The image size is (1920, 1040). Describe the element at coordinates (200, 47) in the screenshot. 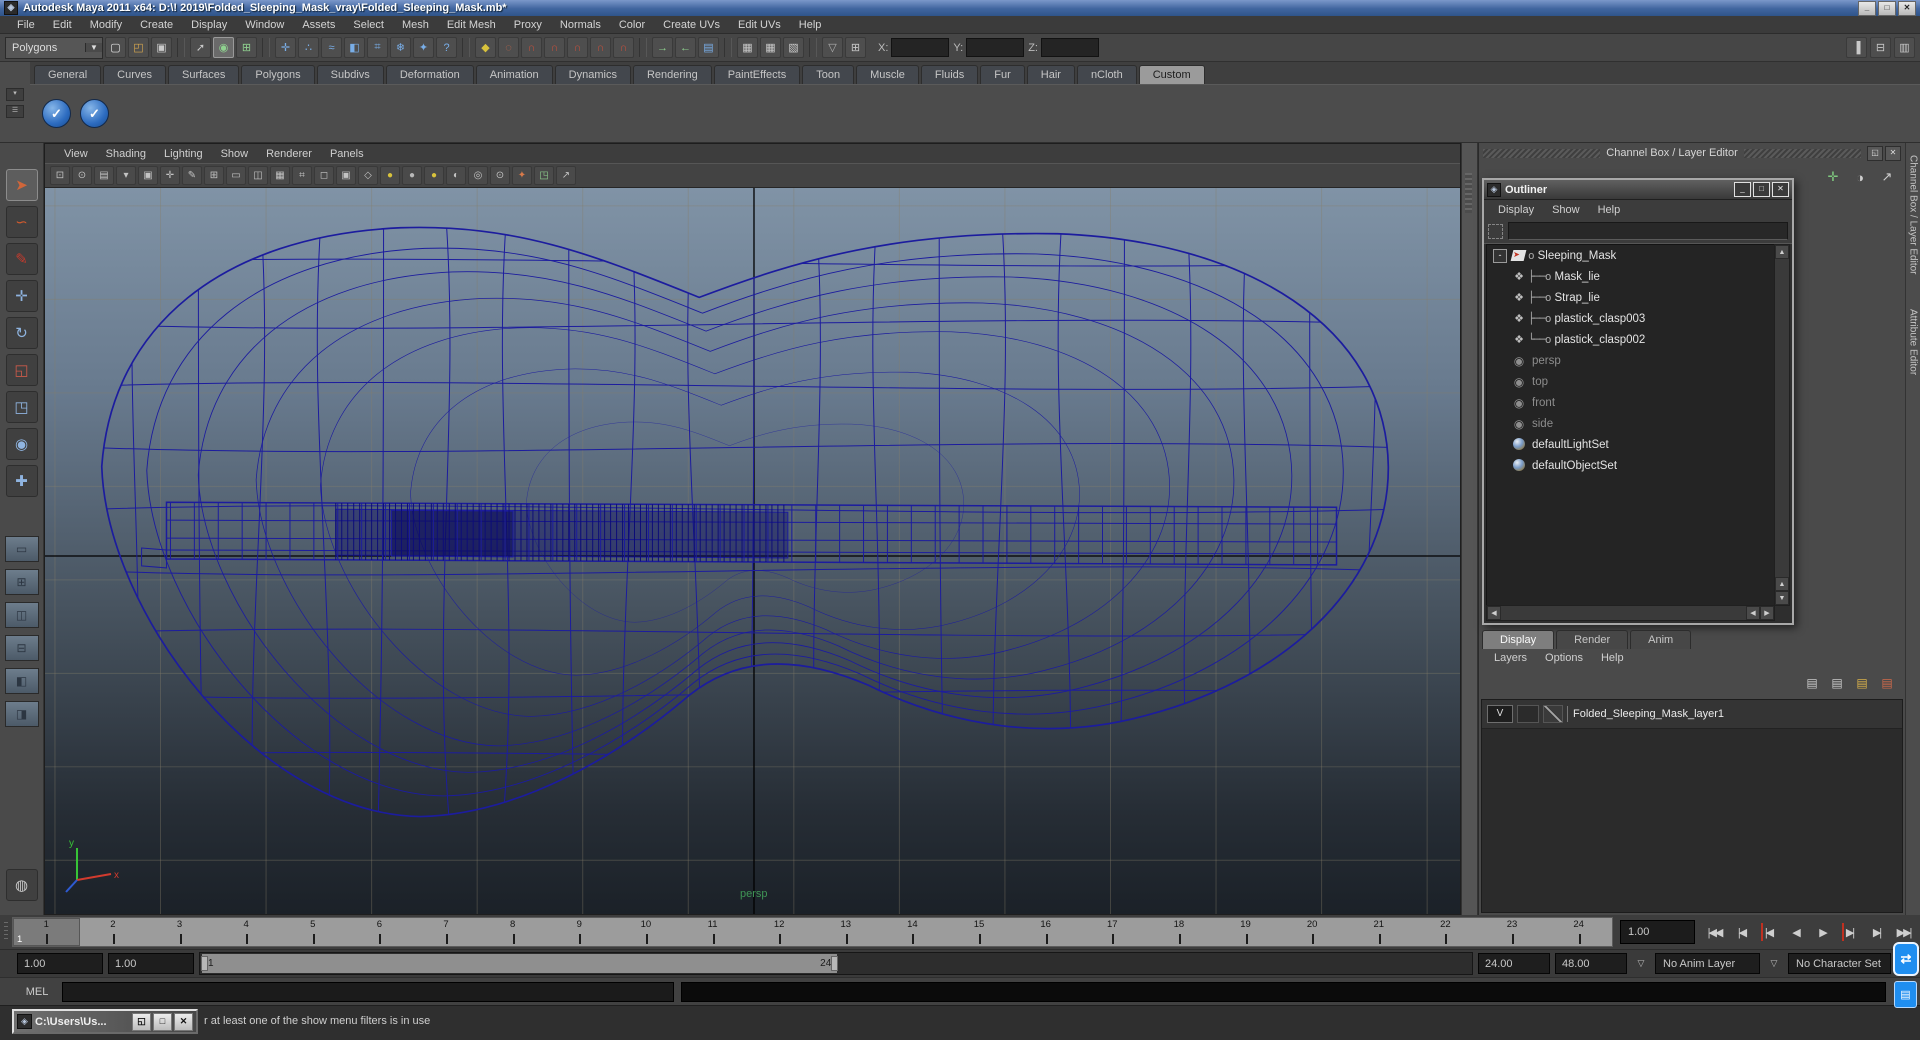

I see `select-hierarchy-icon: ➚` at that location.